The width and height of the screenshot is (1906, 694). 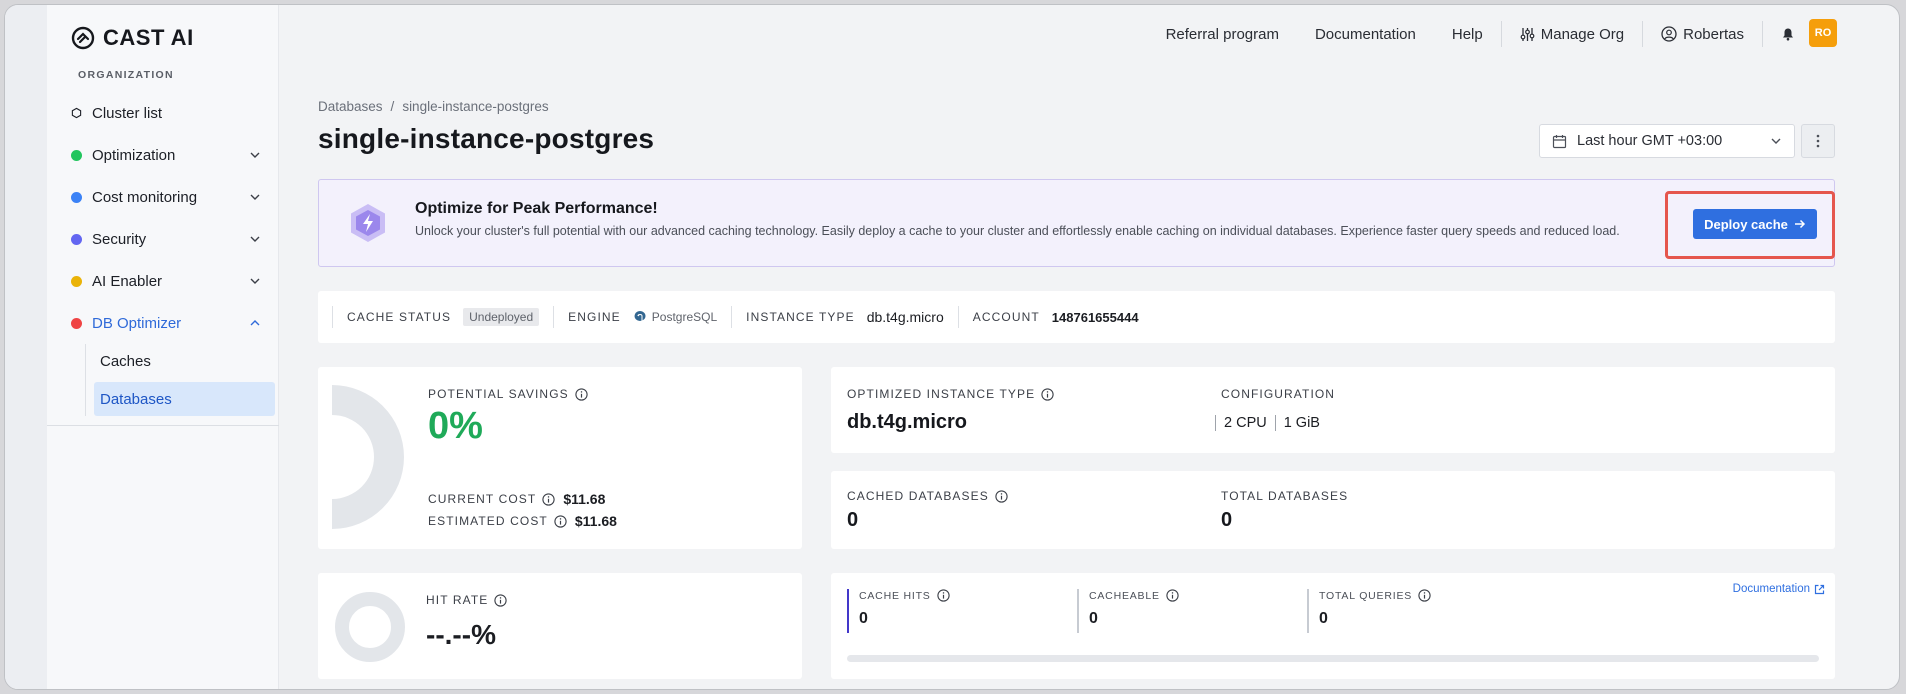 What do you see at coordinates (1333, 658) in the screenshot?
I see `queries-progress-bar` at bounding box center [1333, 658].